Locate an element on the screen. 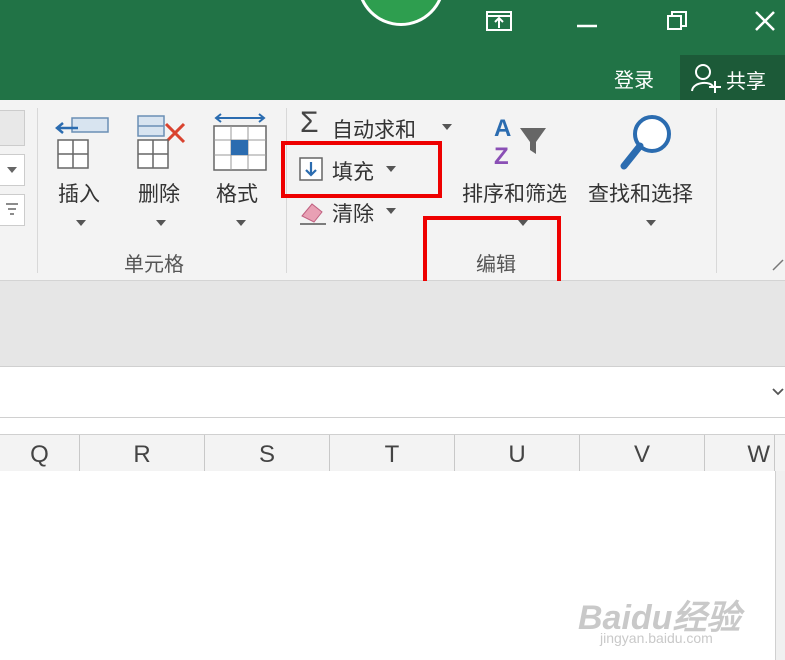 The height and width of the screenshot is (660, 785). find-select-button: 查找和选择 is located at coordinates (650, 172).